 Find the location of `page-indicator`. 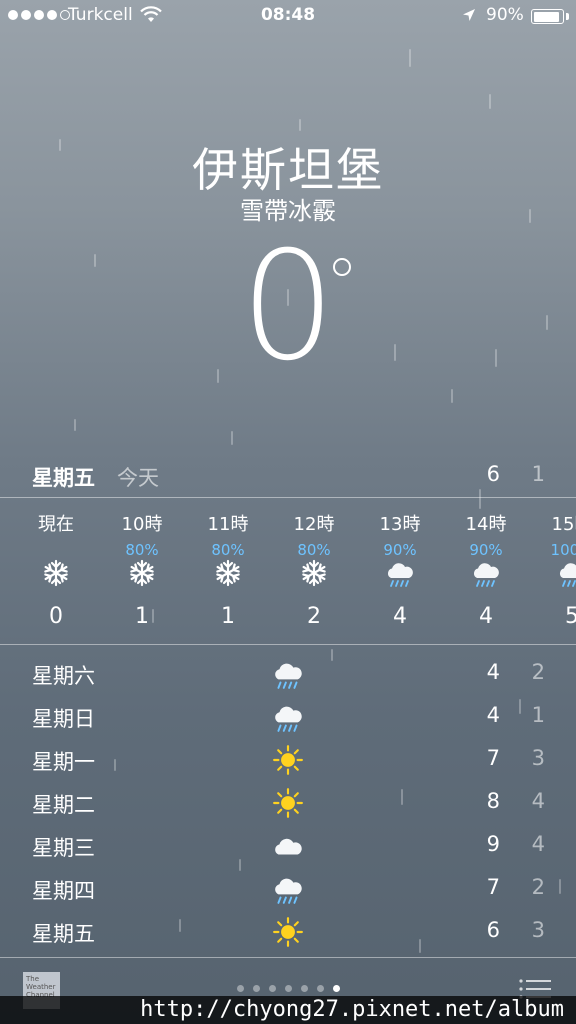

page-indicator is located at coordinates (288, 988).